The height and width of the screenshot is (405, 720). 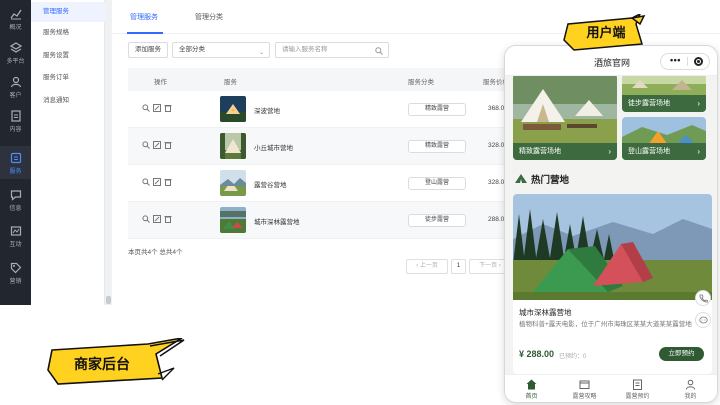 I want to click on sub-nav-notifications: 消息通知, so click(x=68, y=101).